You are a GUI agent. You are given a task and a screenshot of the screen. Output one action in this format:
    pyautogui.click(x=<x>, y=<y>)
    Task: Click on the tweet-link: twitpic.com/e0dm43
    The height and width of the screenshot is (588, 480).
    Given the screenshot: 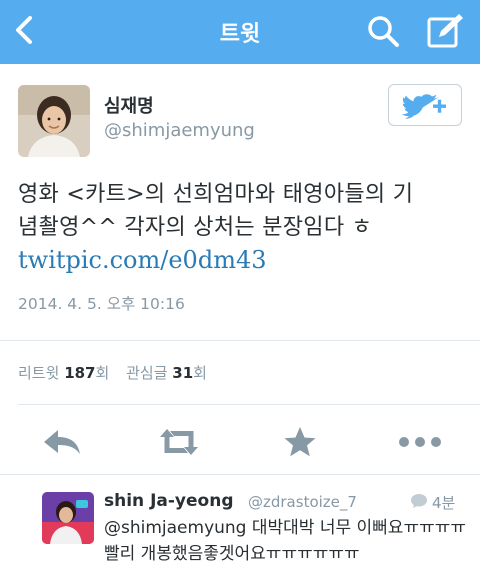 What is the action you would take?
    pyautogui.click(x=142, y=260)
    